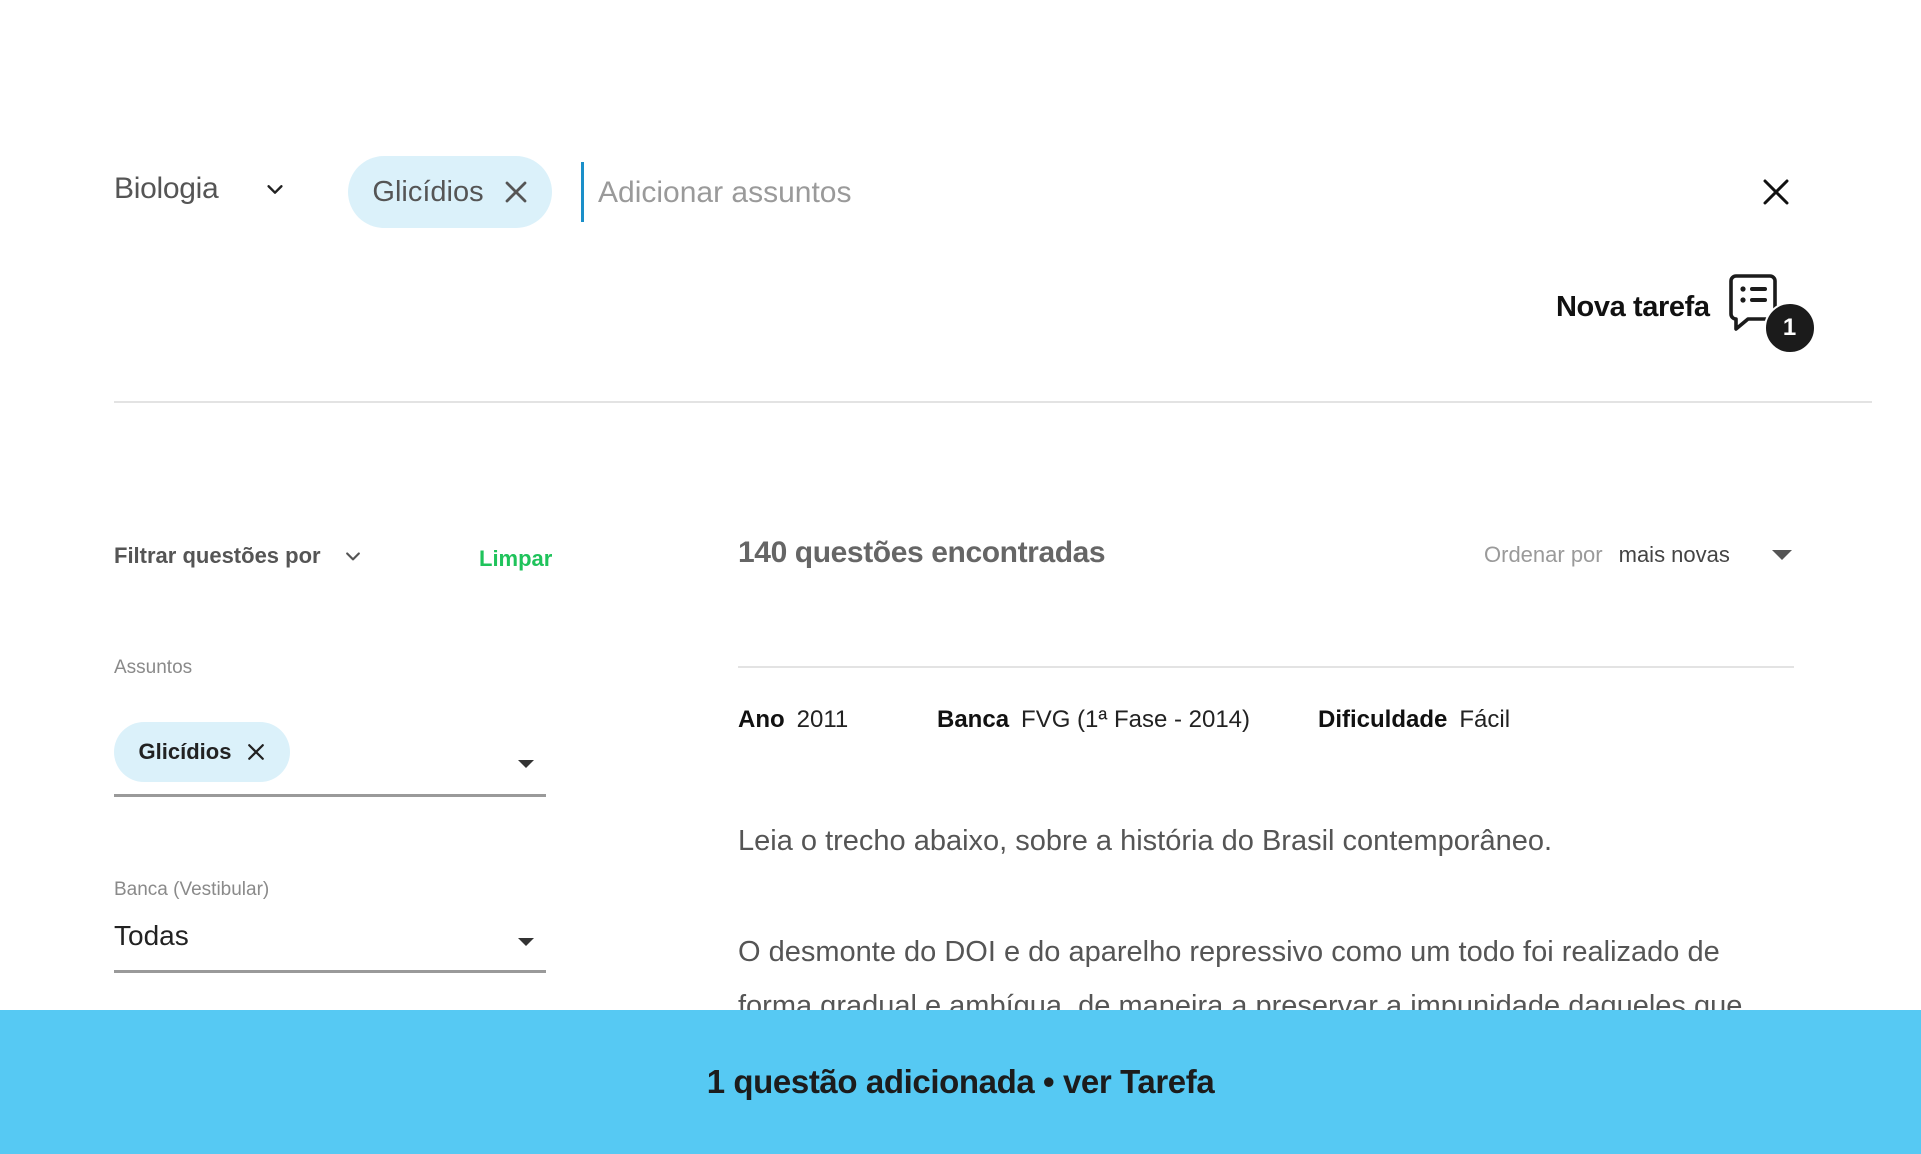  I want to click on toast-text: 1 questão adicionada • ver Tarefa, so click(960, 1081).